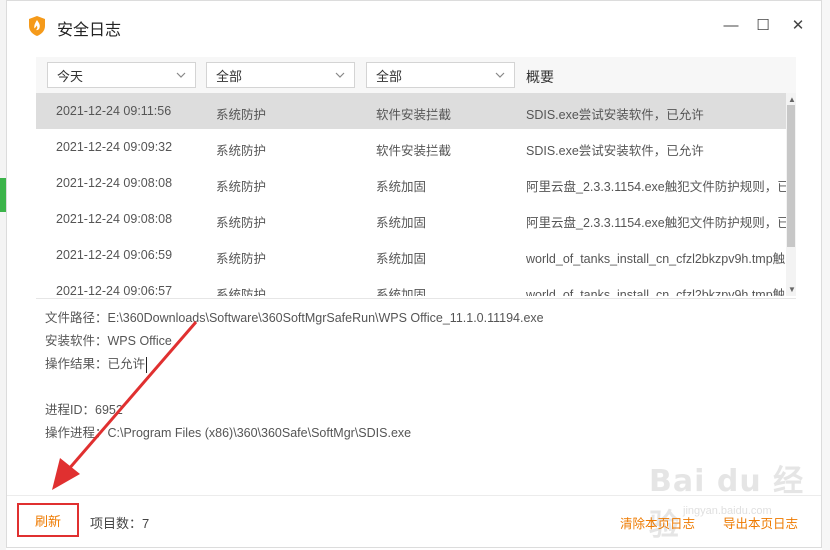  I want to click on detail-software: 安装软件：WPS Office, so click(108, 341).